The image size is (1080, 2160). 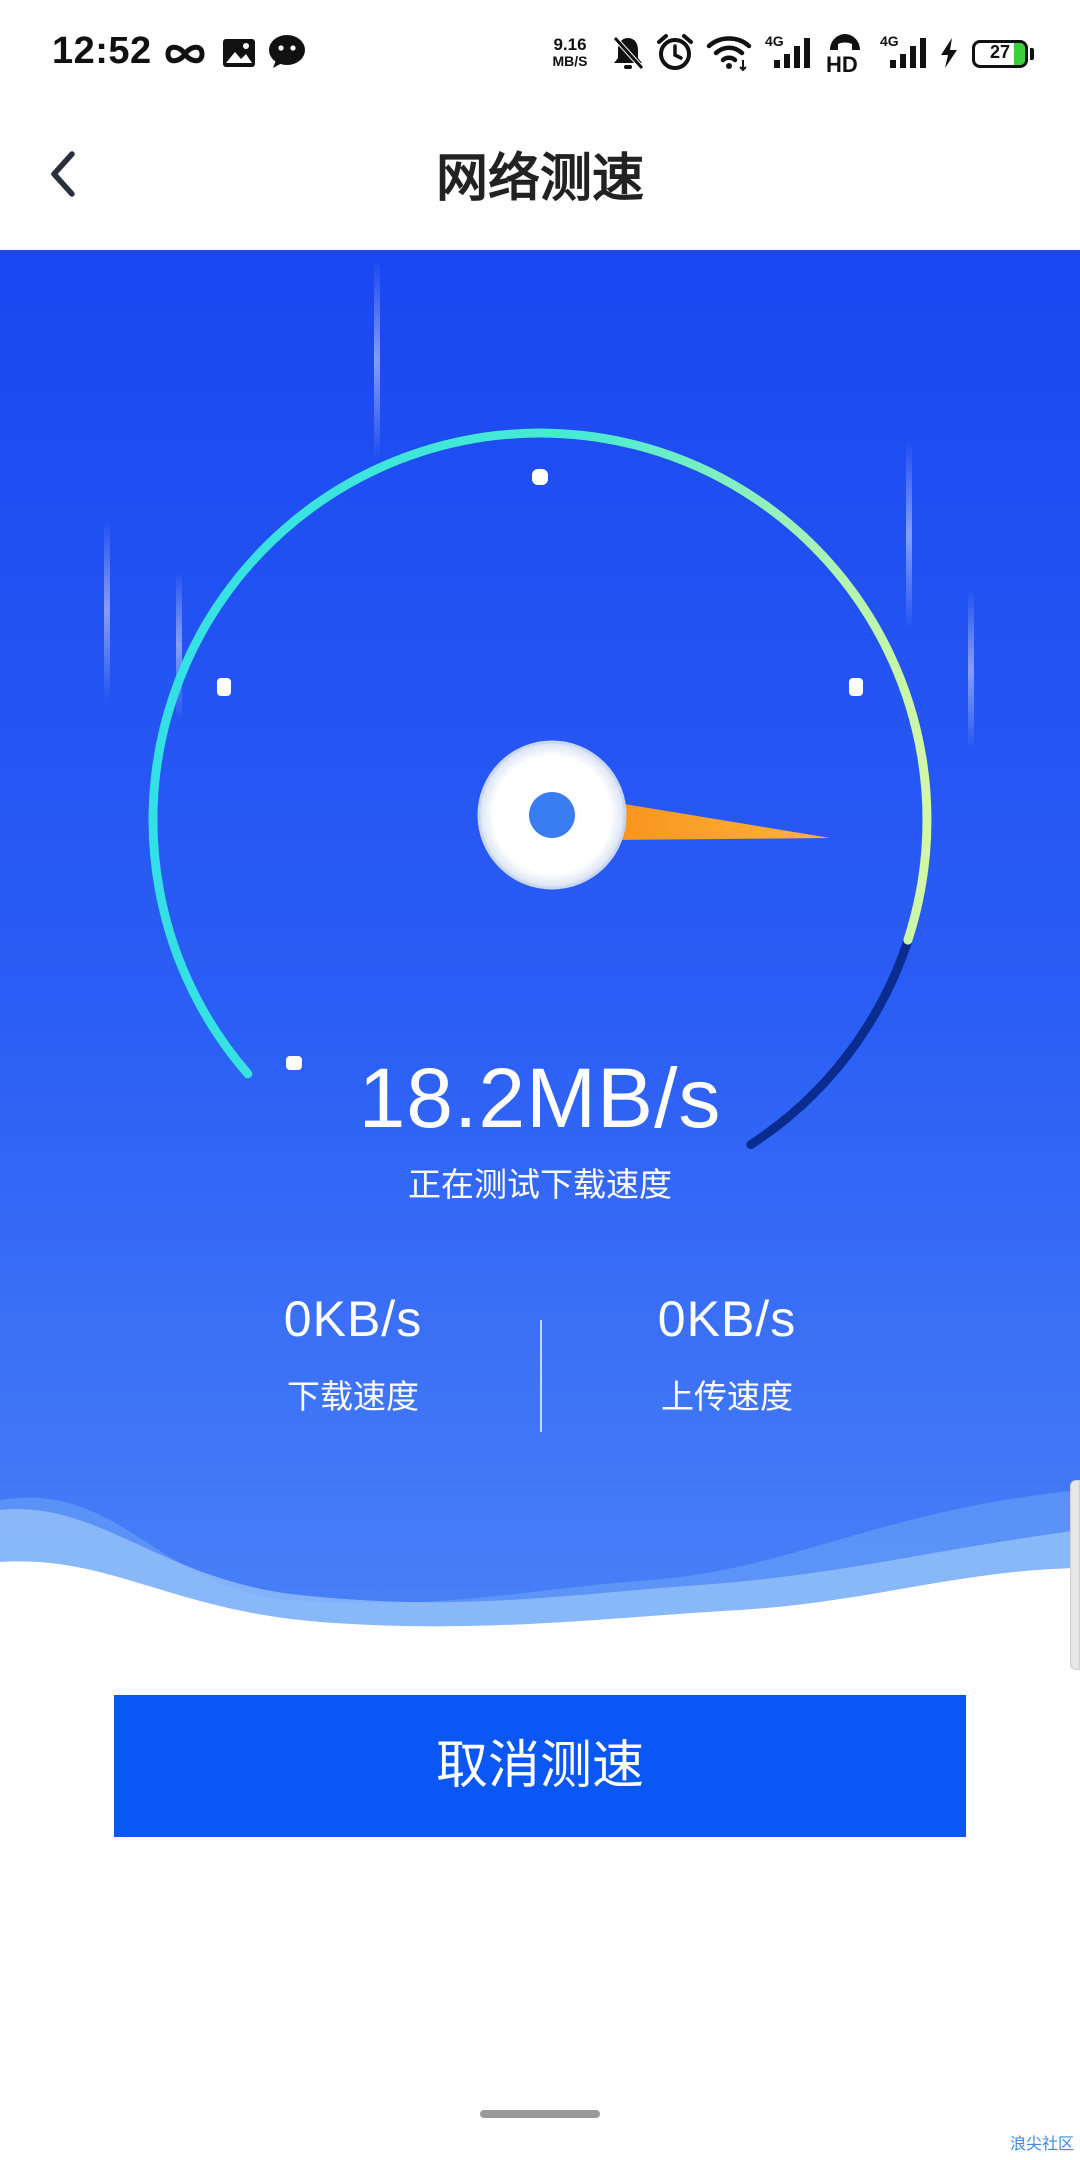 What do you see at coordinates (540, 54) in the screenshot?
I see `status-bar: 12:52 9.16 MB/S 4G HD 4G 27` at bounding box center [540, 54].